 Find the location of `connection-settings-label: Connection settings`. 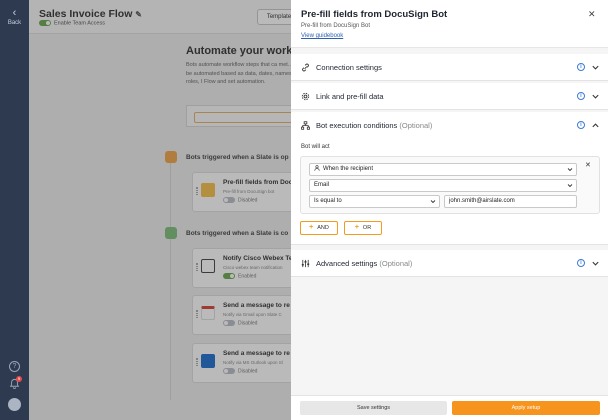

connection-settings-label: Connection settings is located at coordinates (349, 67).